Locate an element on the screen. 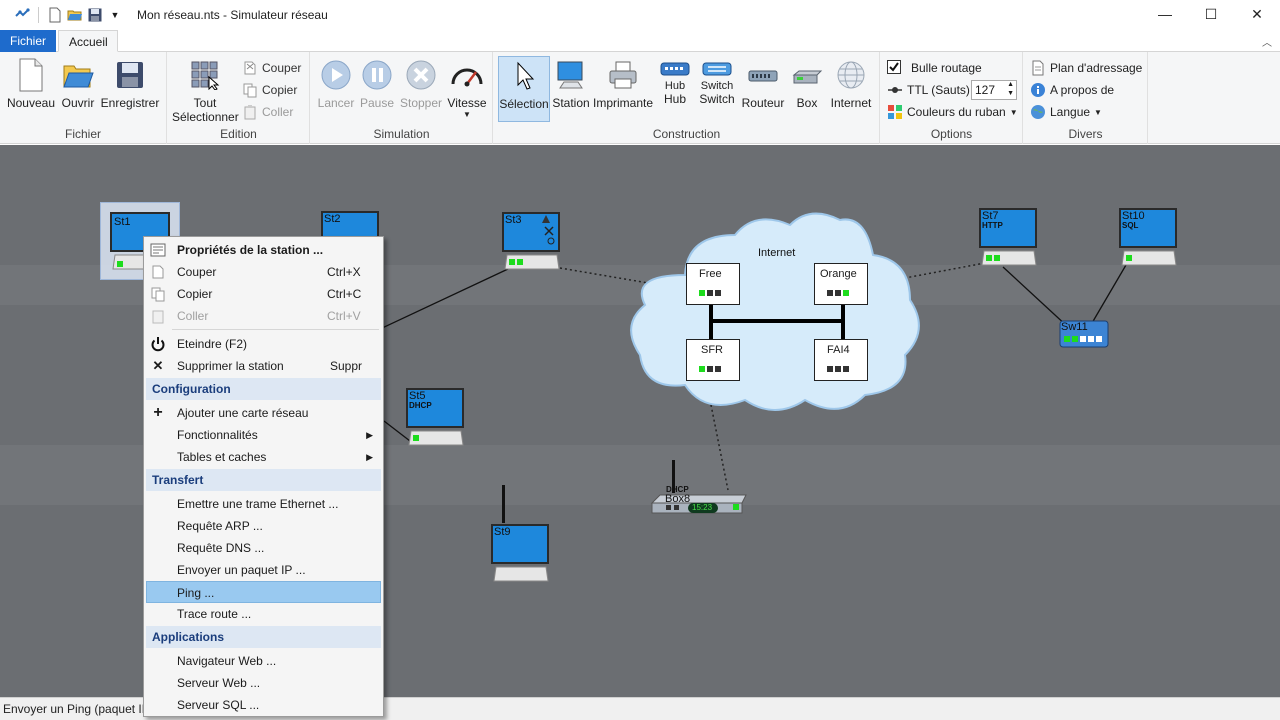  menu-section-applications: Applications is located at coordinates (263, 637).